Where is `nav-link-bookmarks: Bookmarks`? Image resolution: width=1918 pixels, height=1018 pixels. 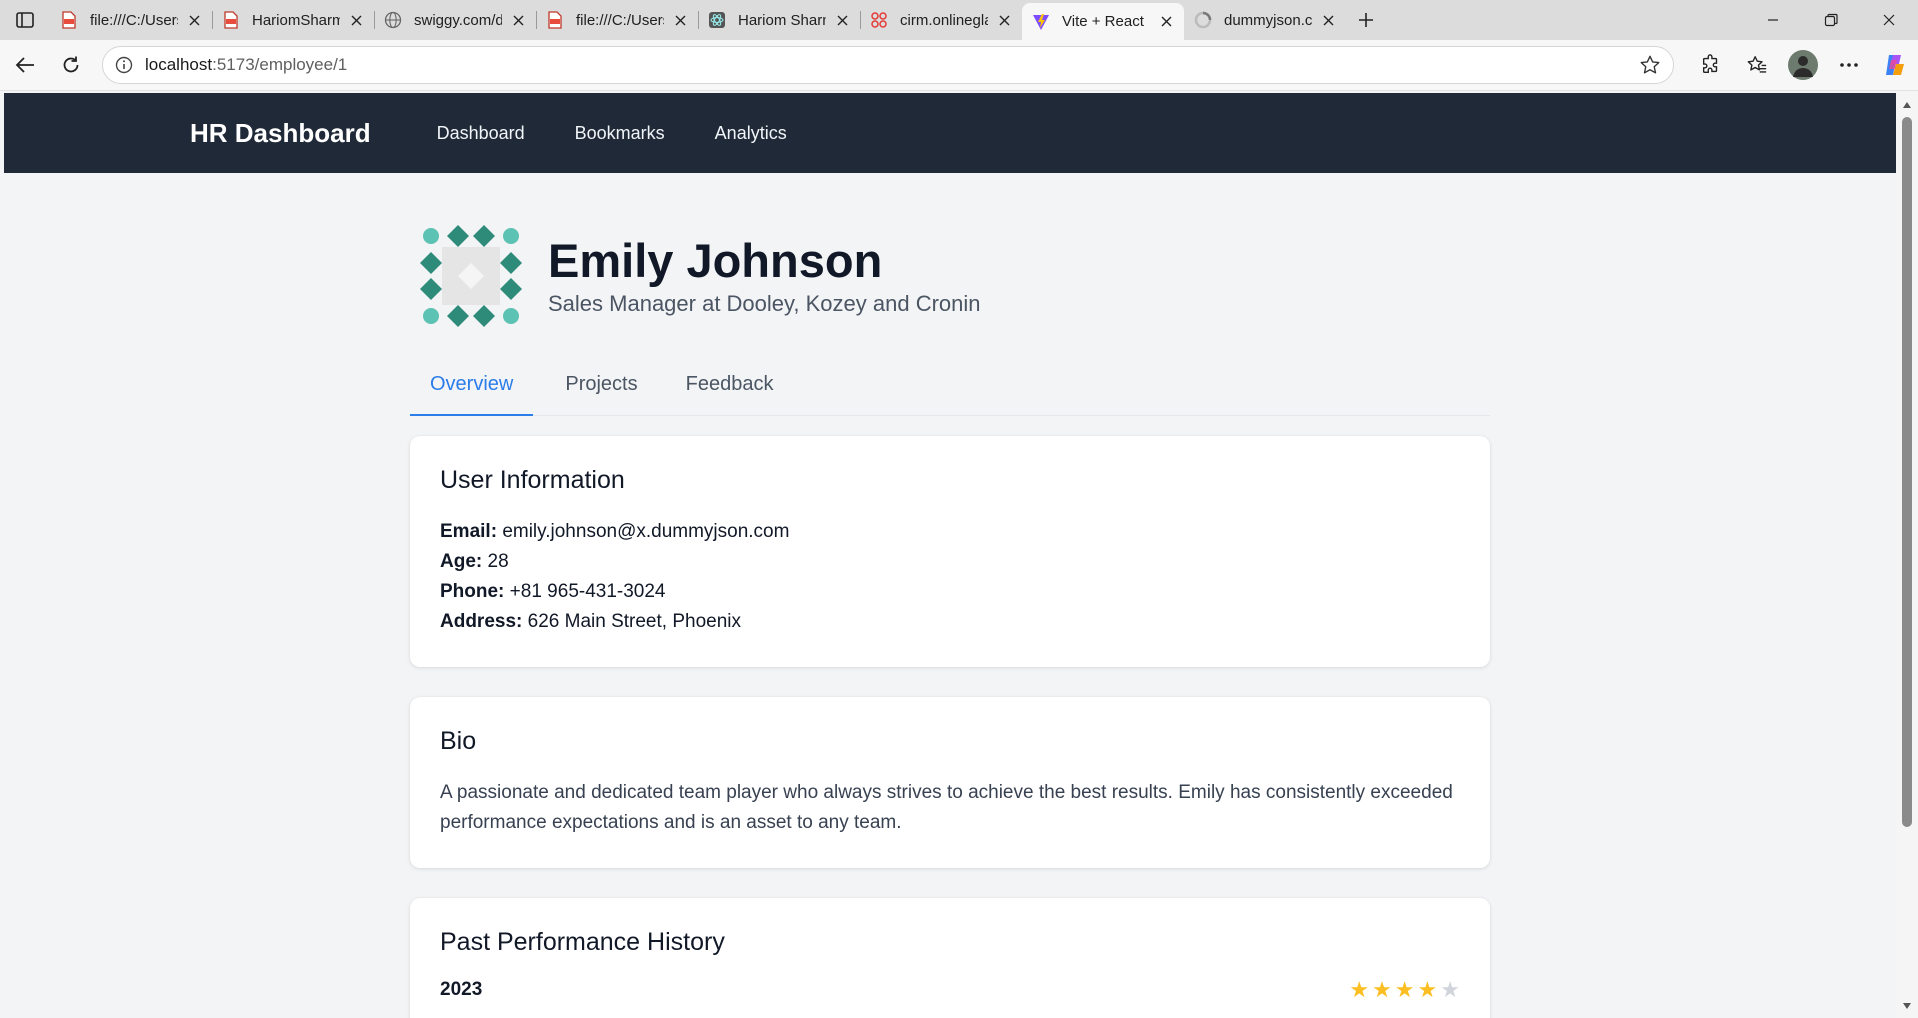 nav-link-bookmarks: Bookmarks is located at coordinates (620, 133).